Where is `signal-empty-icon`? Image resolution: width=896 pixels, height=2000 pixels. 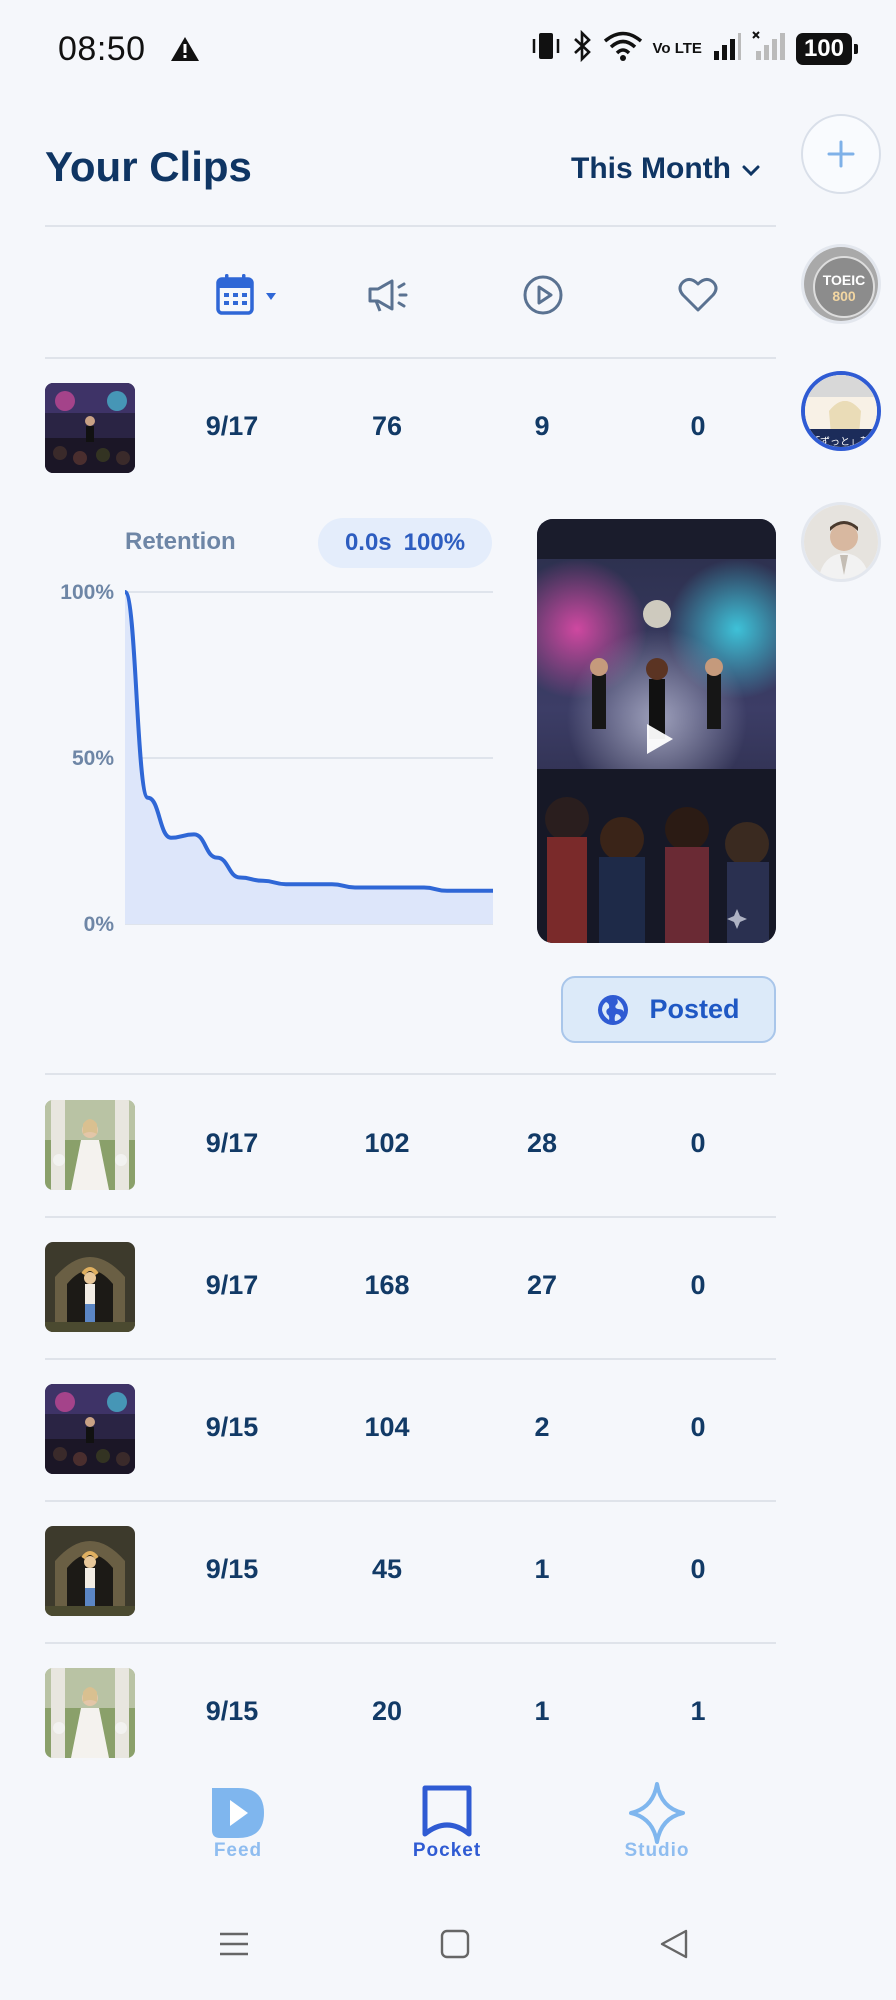
signal-empty-icon is located at coordinates (769, 48).